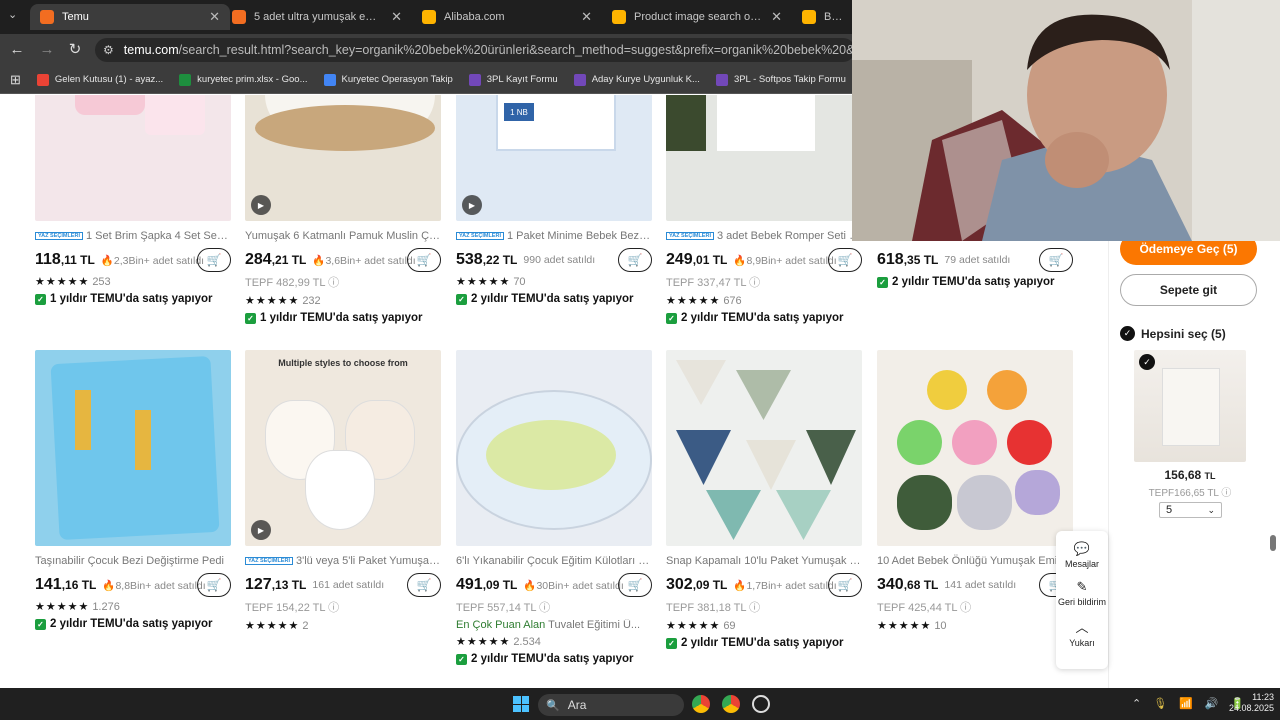  I want to click on chevron-up-tray-icon: ⌃, so click(1136, 703).